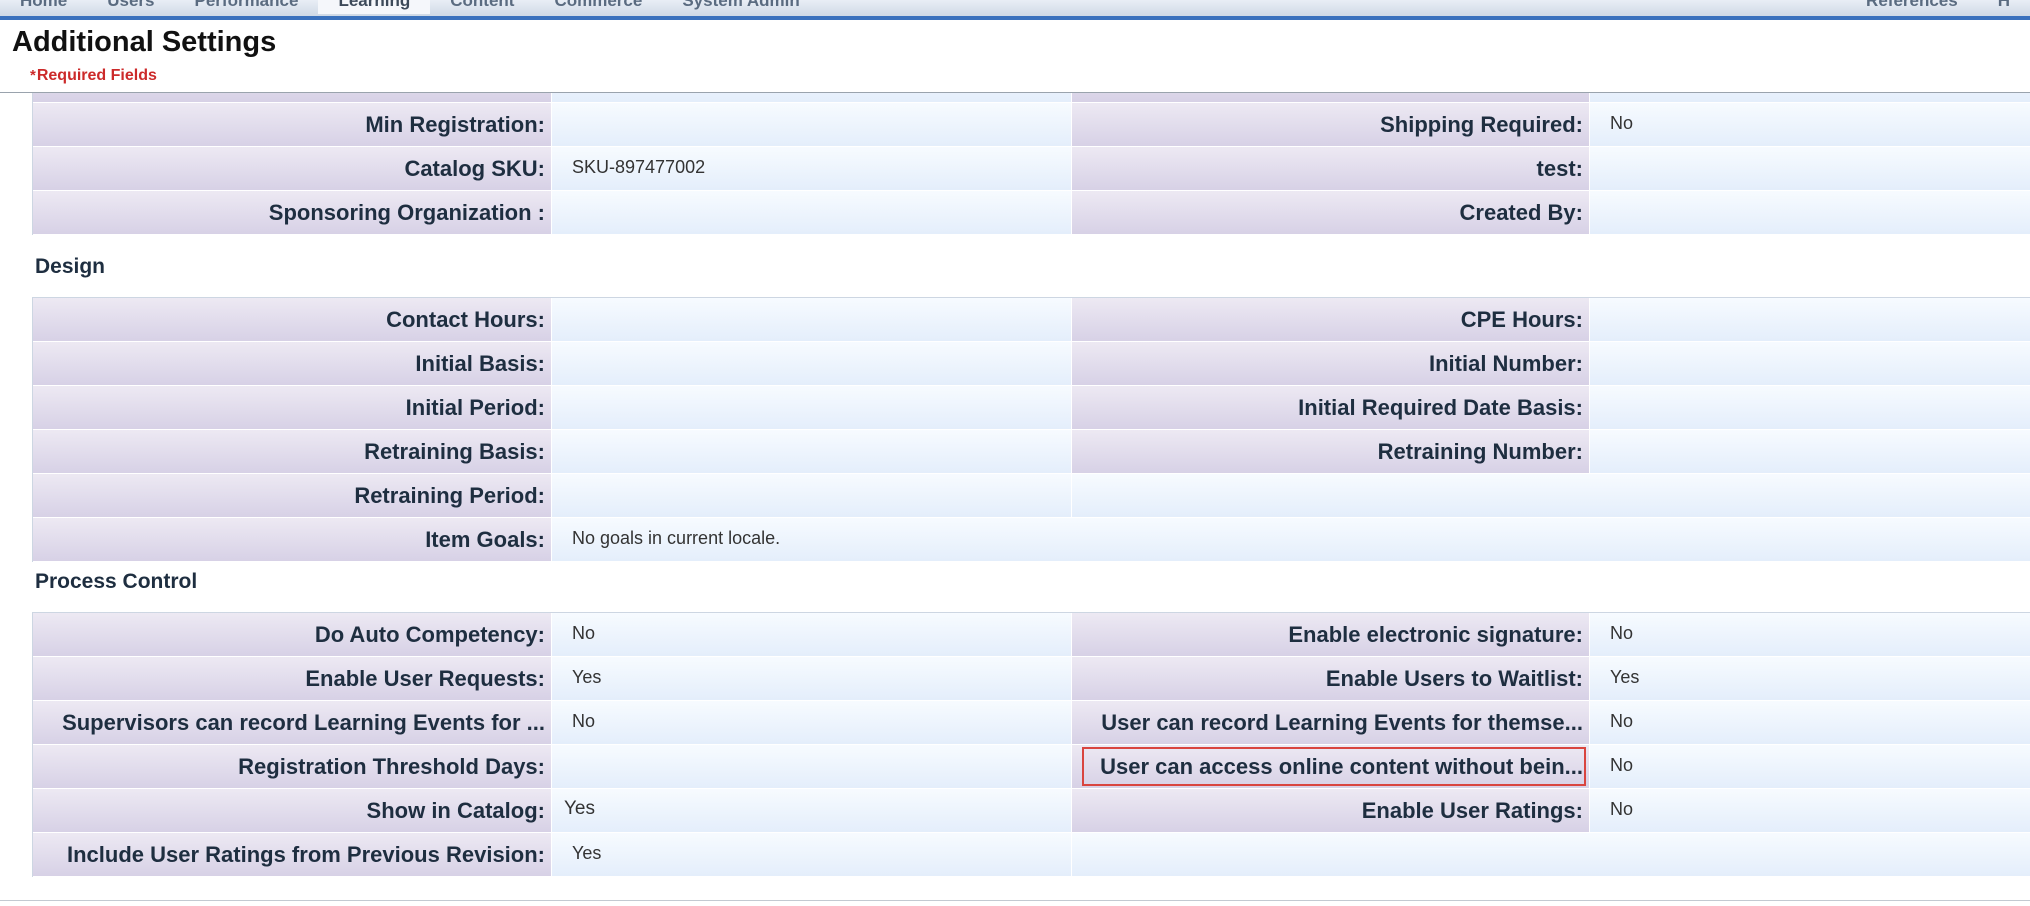 Image resolution: width=2030 pixels, height=906 pixels. I want to click on nav-tab-users: Users, so click(130, 7).